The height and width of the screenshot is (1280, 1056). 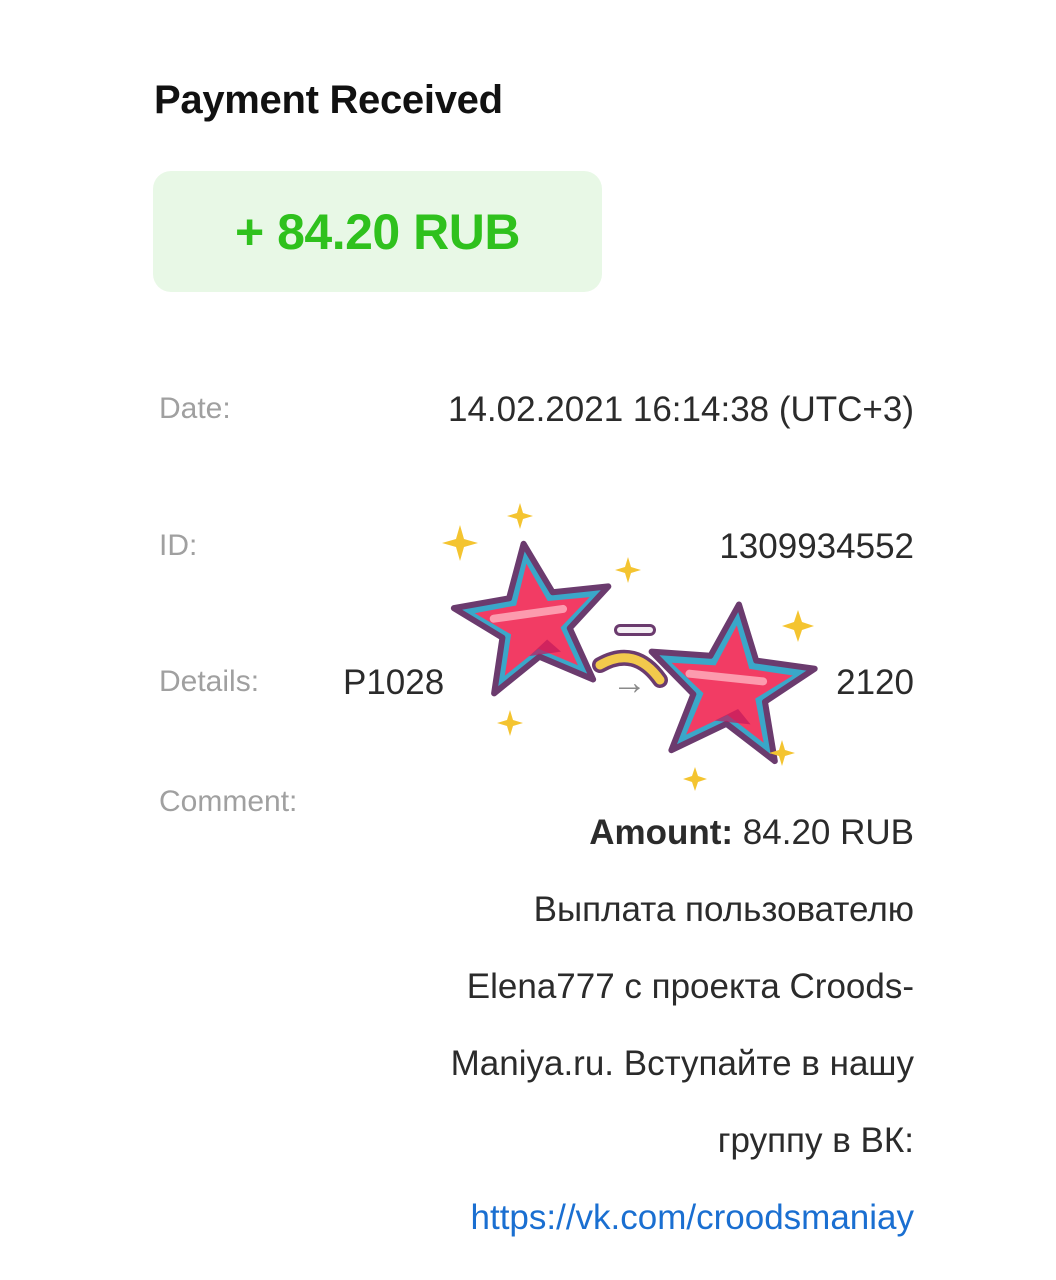 What do you see at coordinates (875, 682) in the screenshot?
I see `details-value-right: 2120` at bounding box center [875, 682].